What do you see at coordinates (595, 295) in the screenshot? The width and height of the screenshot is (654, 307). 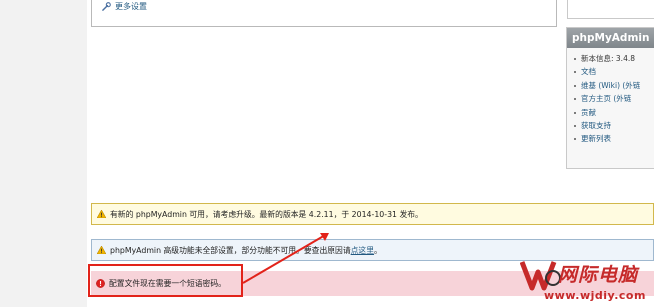 I see `watermark-url: www.wjdiy.com` at bounding box center [595, 295].